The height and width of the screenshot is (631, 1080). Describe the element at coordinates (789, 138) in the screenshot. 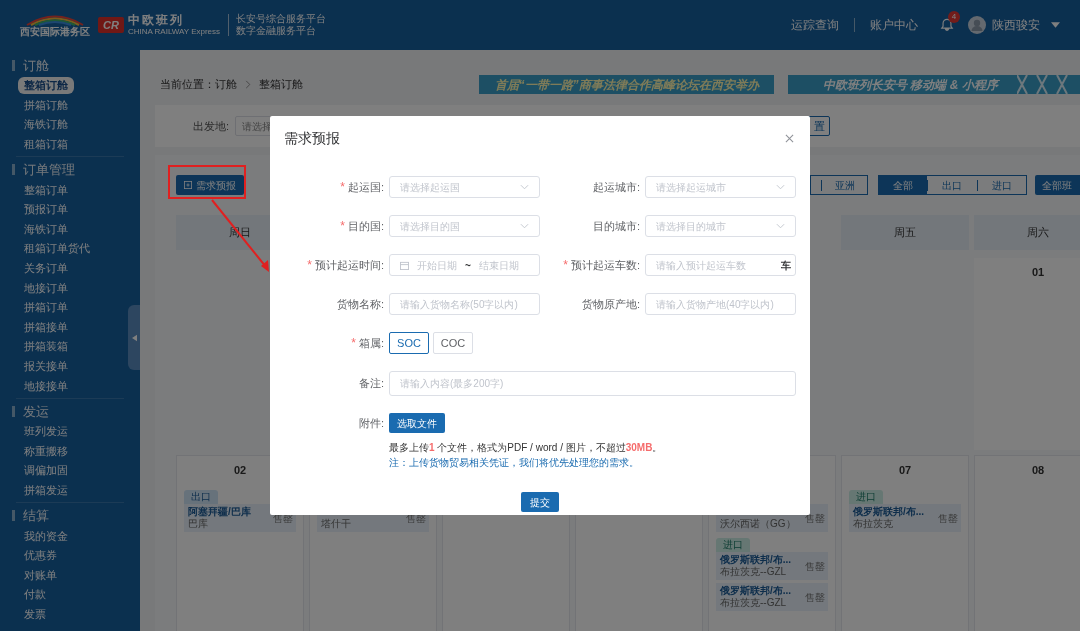

I see `close-icon` at that location.